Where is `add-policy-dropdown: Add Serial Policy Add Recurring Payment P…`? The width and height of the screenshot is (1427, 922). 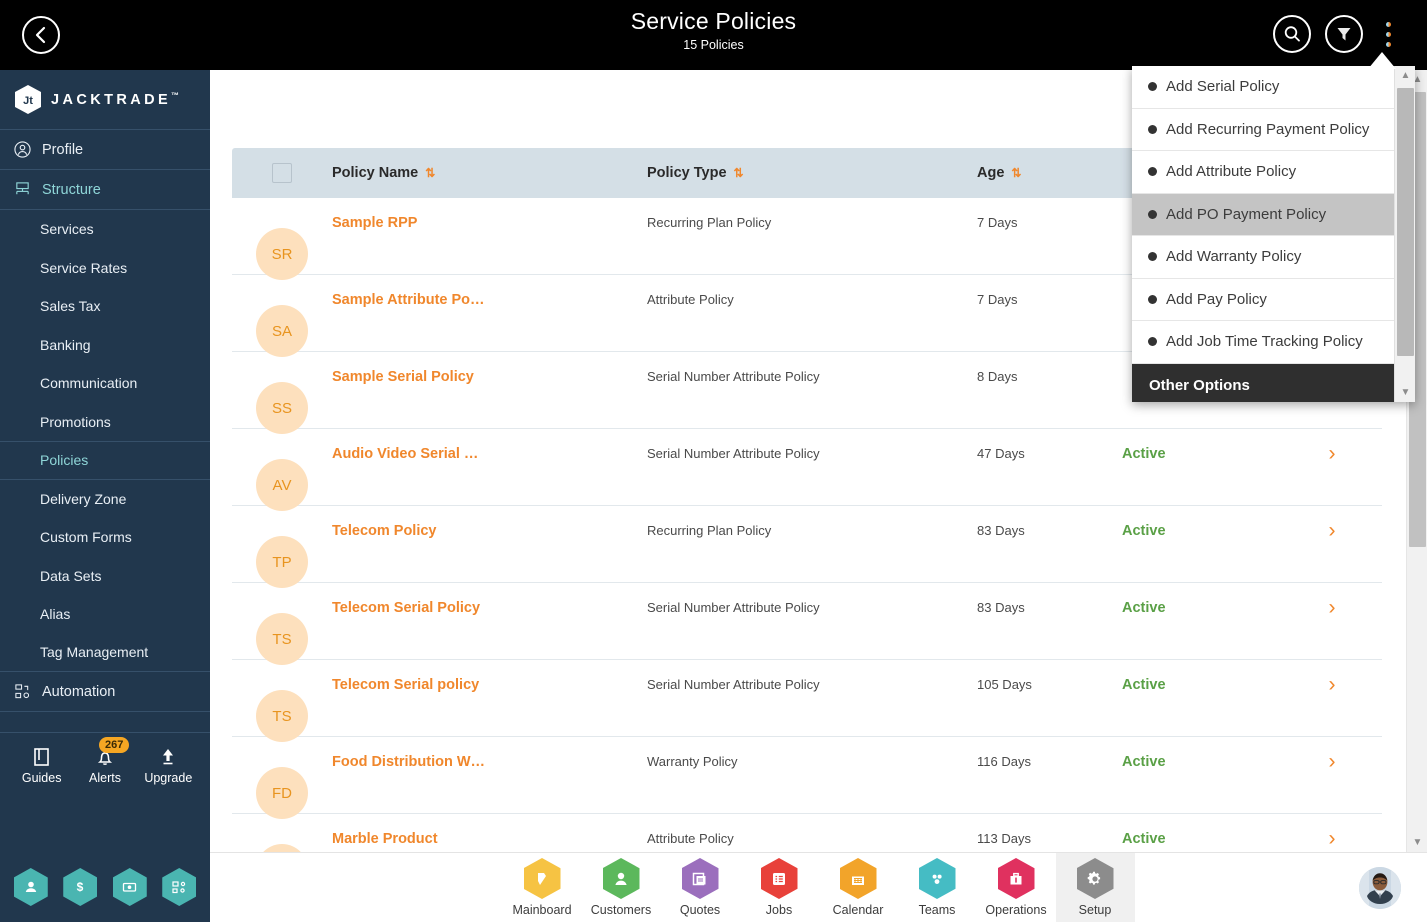 add-policy-dropdown: Add Serial Policy Add Recurring Payment P… is located at coordinates (1273, 234).